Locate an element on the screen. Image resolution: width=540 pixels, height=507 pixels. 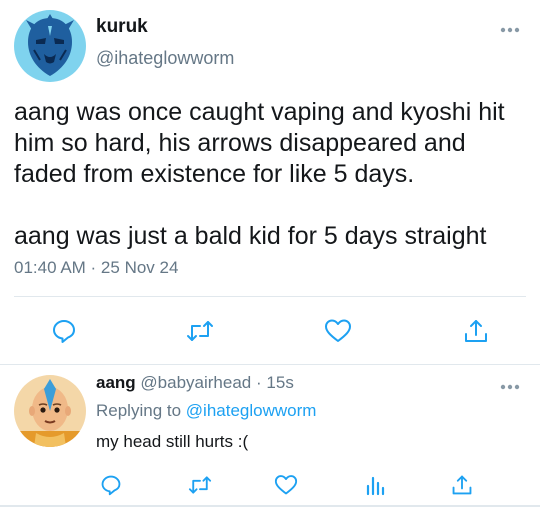
mention-link: @ihateglowworm is located at coordinates (251, 410).